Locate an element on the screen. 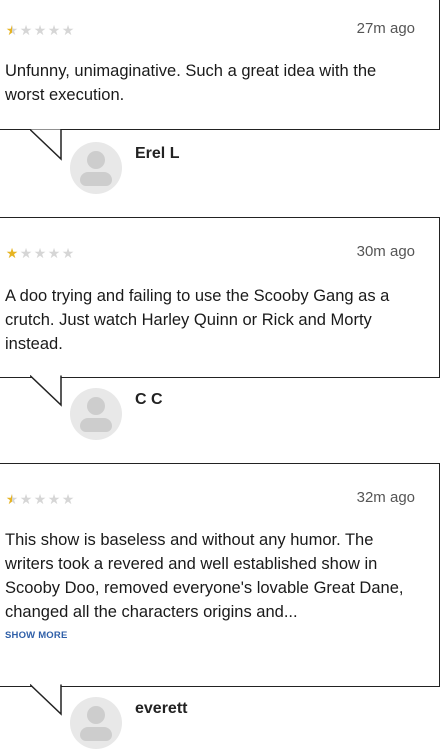  reviewer-name: Erel L is located at coordinates (157, 154).